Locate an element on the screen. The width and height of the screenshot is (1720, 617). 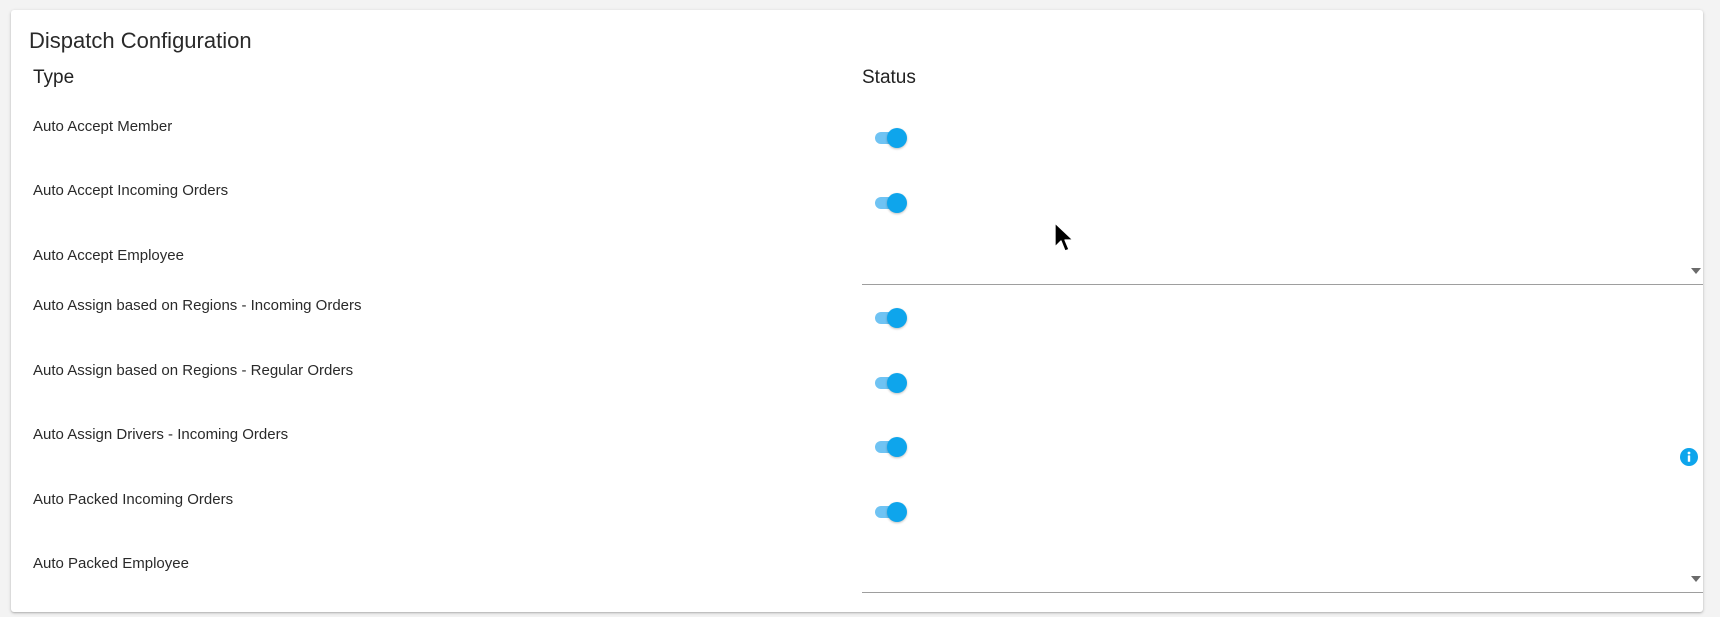
auto-accept-employee-select is located at coordinates (1282, 266).